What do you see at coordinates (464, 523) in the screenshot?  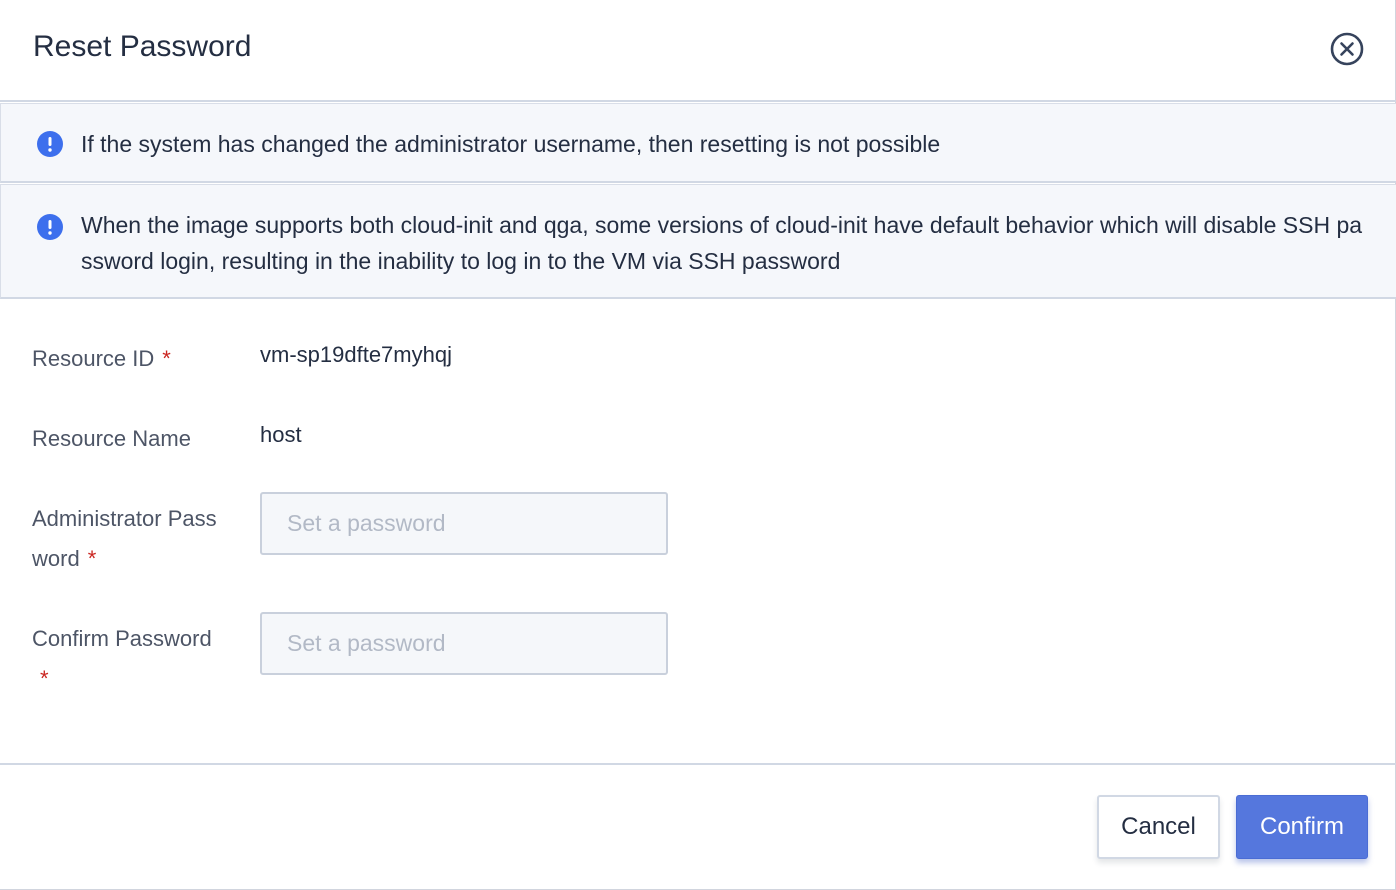 I see `admin-password-input` at bounding box center [464, 523].